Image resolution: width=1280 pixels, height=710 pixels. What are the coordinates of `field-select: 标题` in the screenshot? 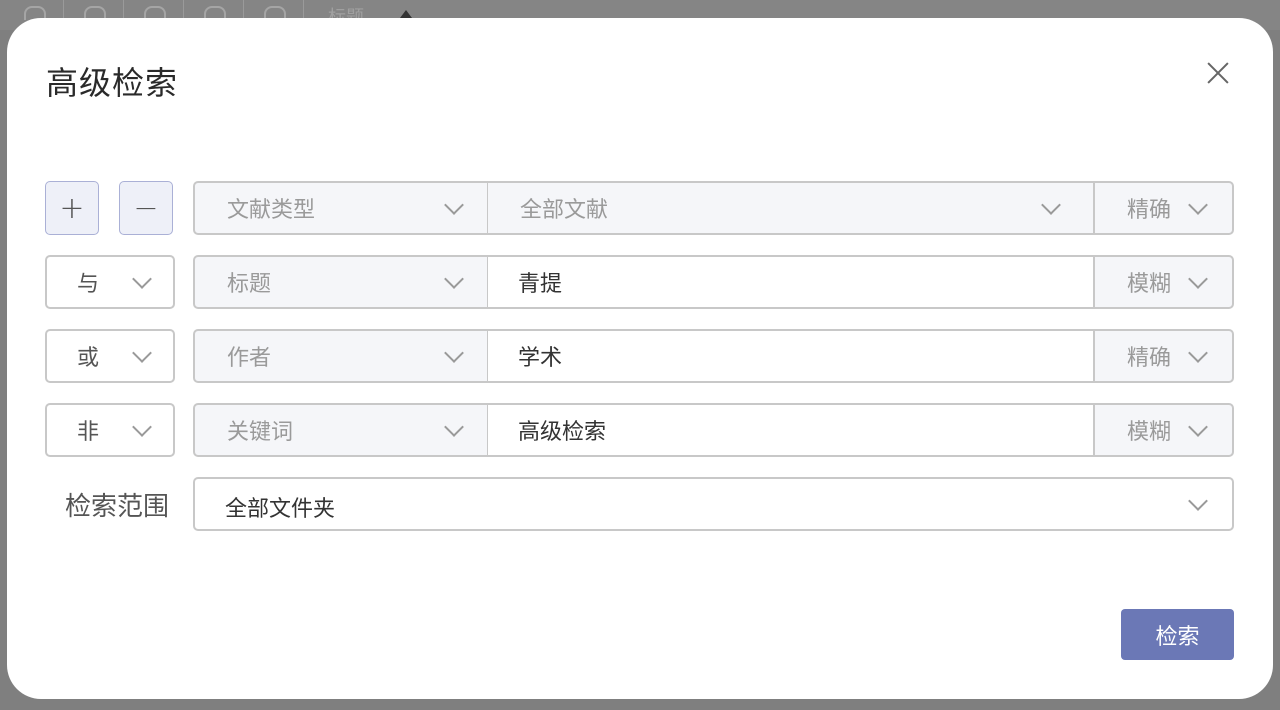 It's located at (341, 282).